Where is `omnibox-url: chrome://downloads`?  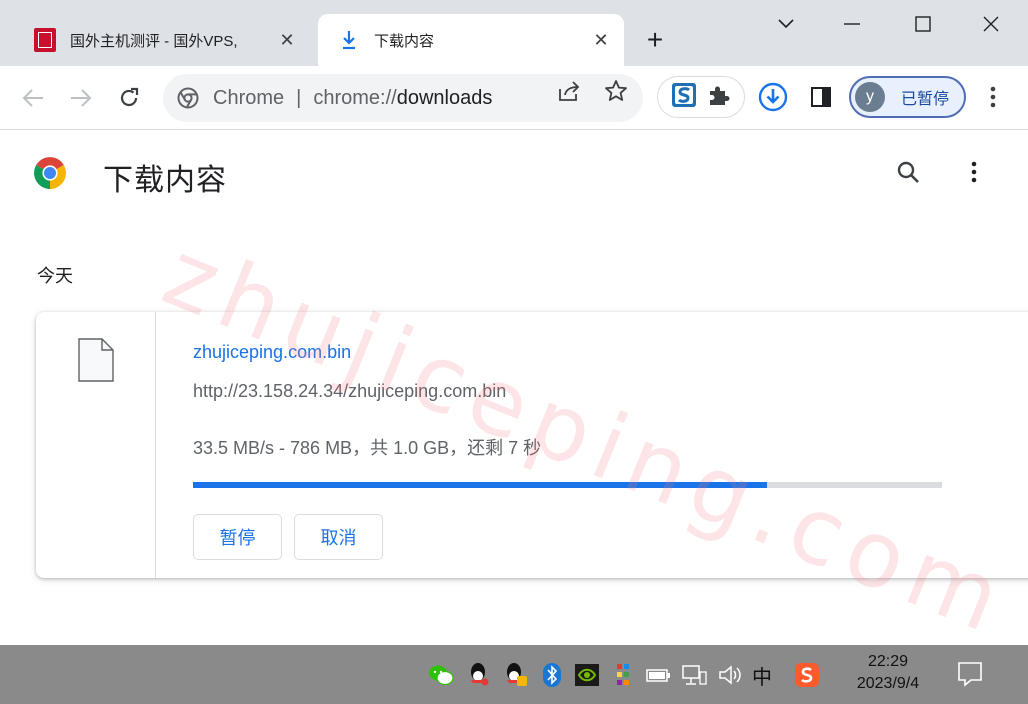
omnibox-url: chrome://downloads is located at coordinates (402, 98).